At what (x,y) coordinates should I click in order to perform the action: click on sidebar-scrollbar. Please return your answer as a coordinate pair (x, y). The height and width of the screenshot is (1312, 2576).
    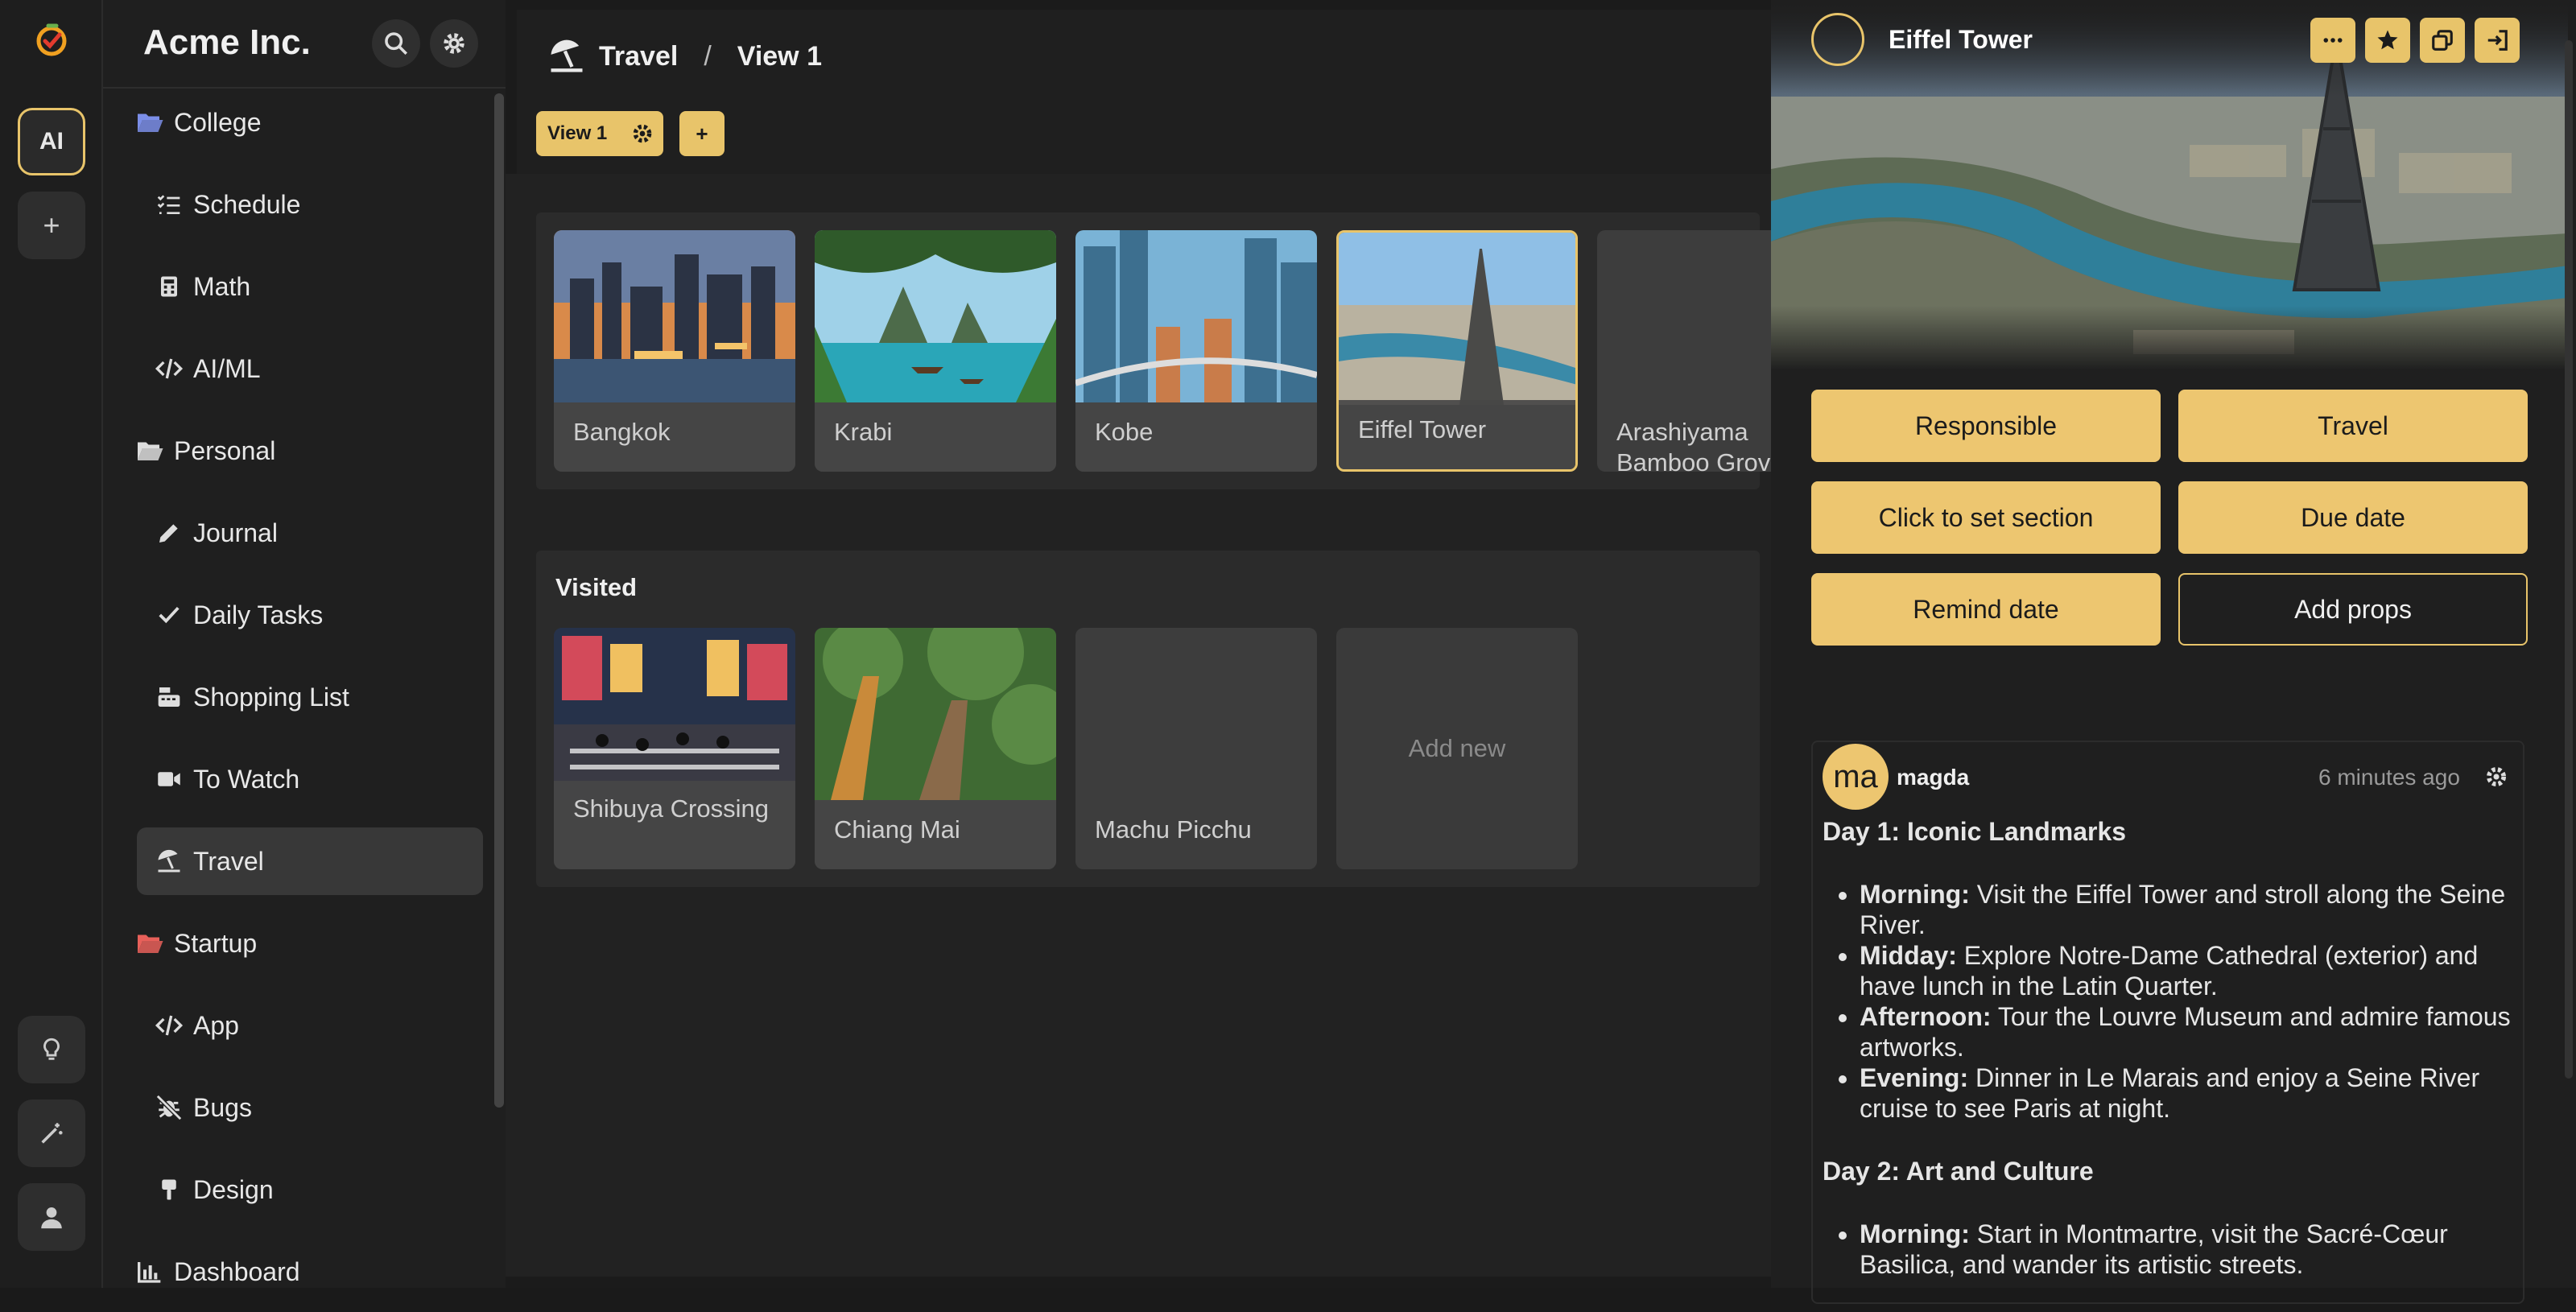
    Looking at the image, I should click on (499, 600).